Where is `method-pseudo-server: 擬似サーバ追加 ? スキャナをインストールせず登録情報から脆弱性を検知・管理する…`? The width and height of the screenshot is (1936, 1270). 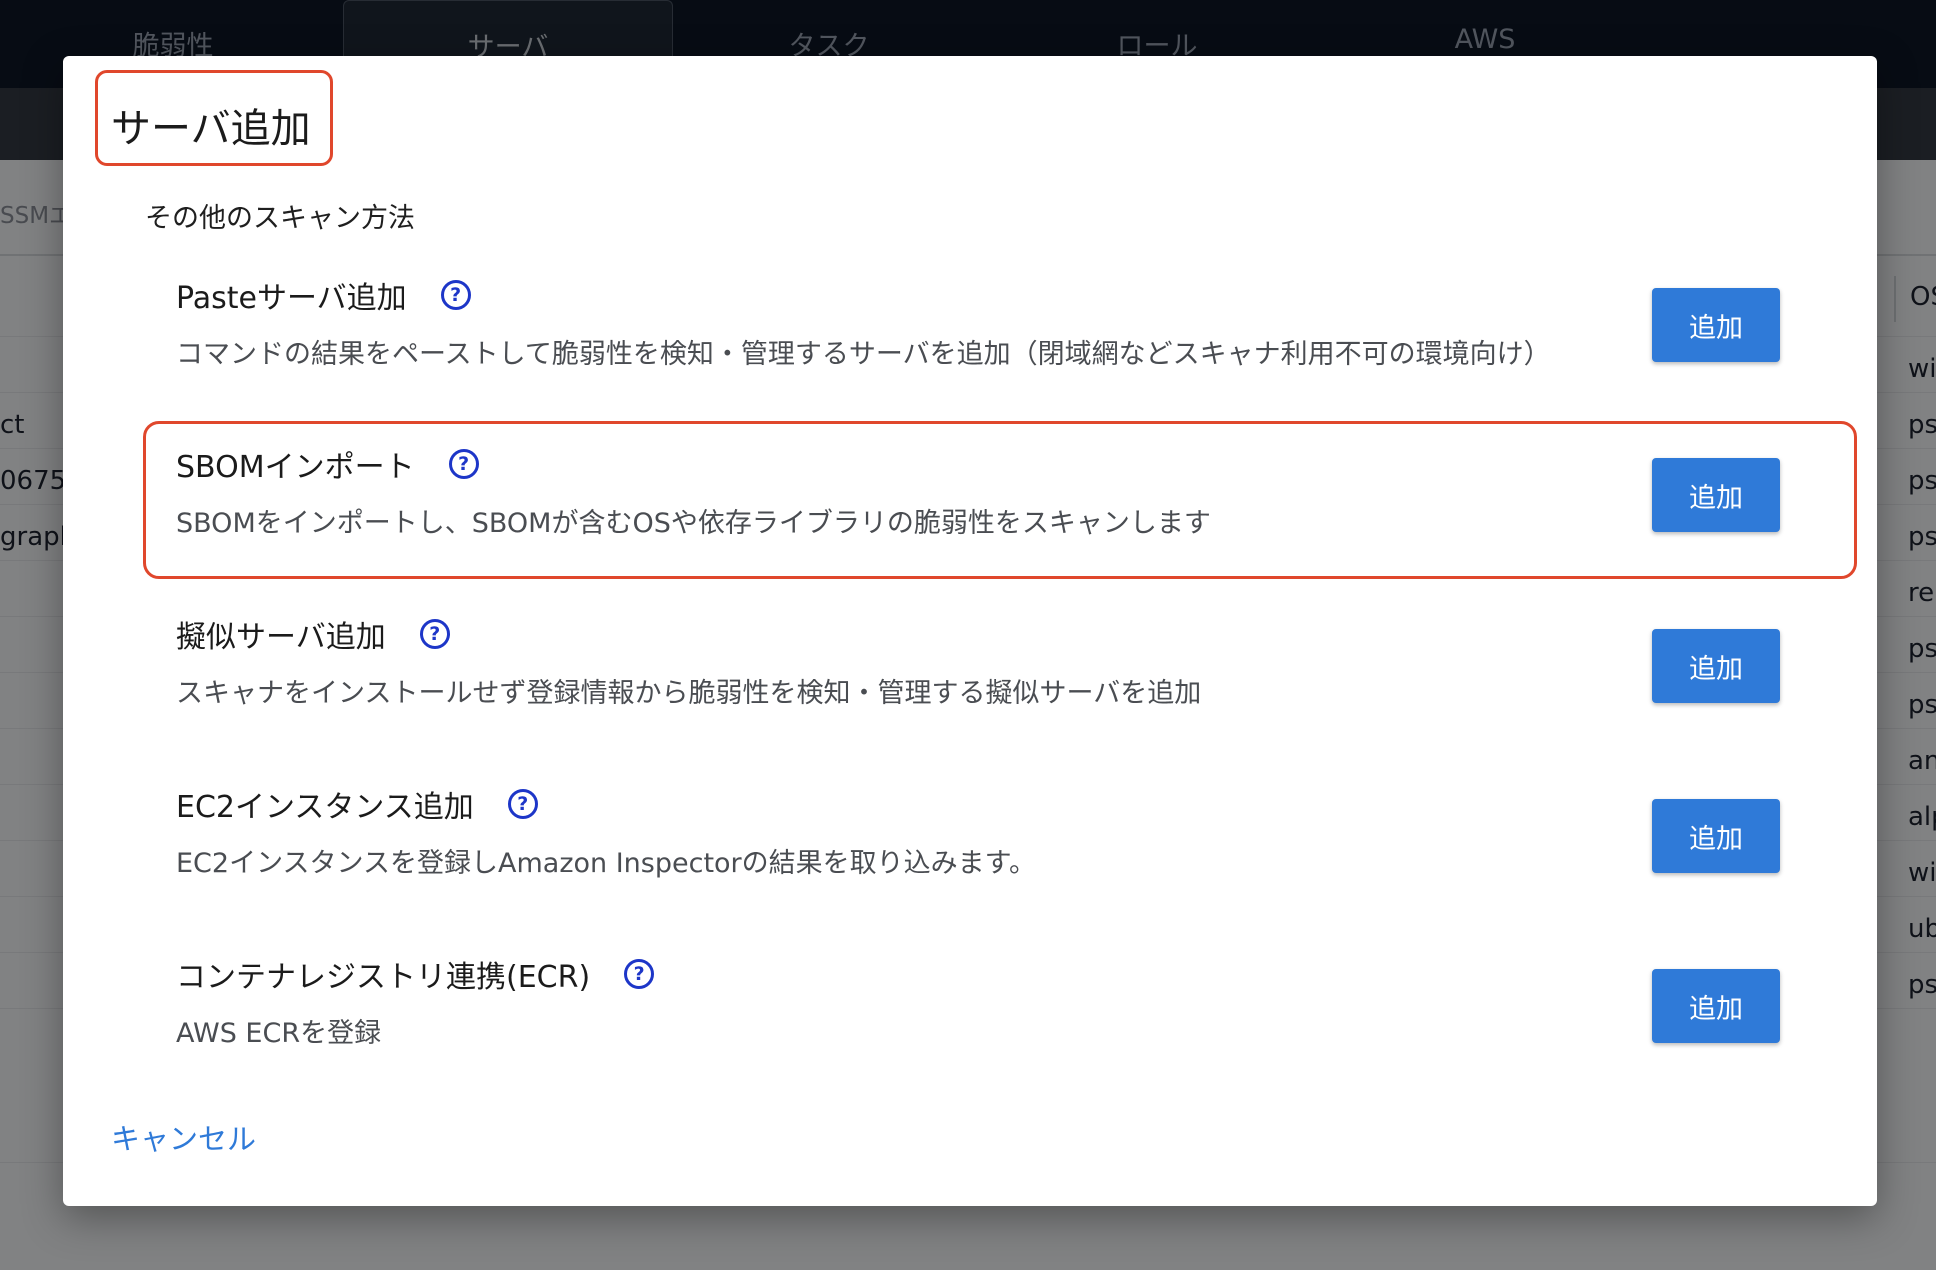 method-pseudo-server: 擬似サーバ追加 ? スキャナをインストールせず登録情報から脆弱性を検知・管理する… is located at coordinates (1001, 678).